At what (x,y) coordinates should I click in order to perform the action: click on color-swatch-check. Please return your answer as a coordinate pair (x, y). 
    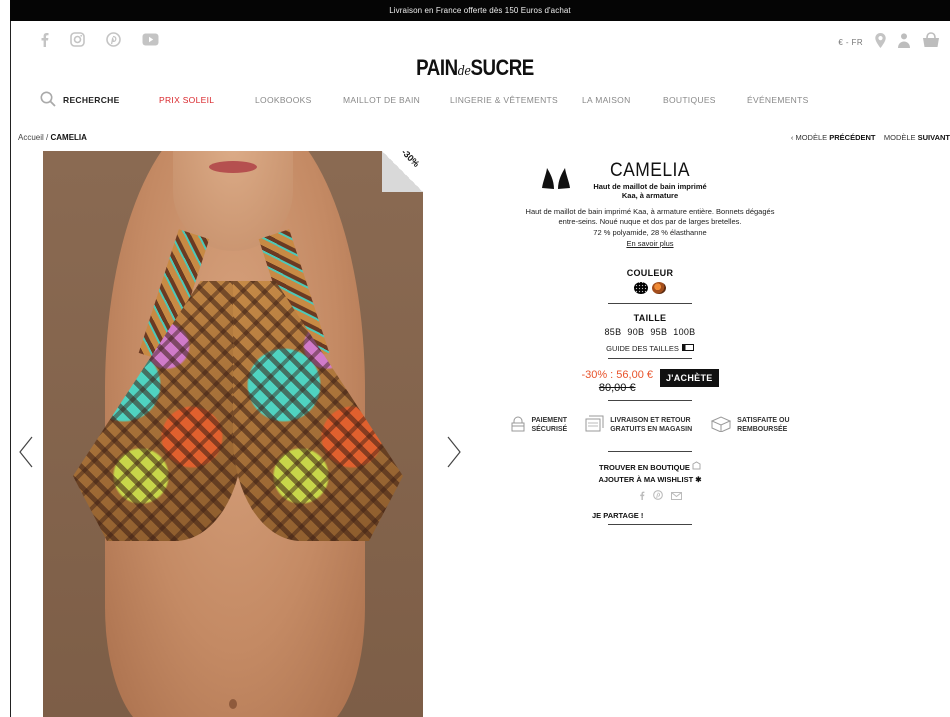
    Looking at the image, I should click on (641, 288).